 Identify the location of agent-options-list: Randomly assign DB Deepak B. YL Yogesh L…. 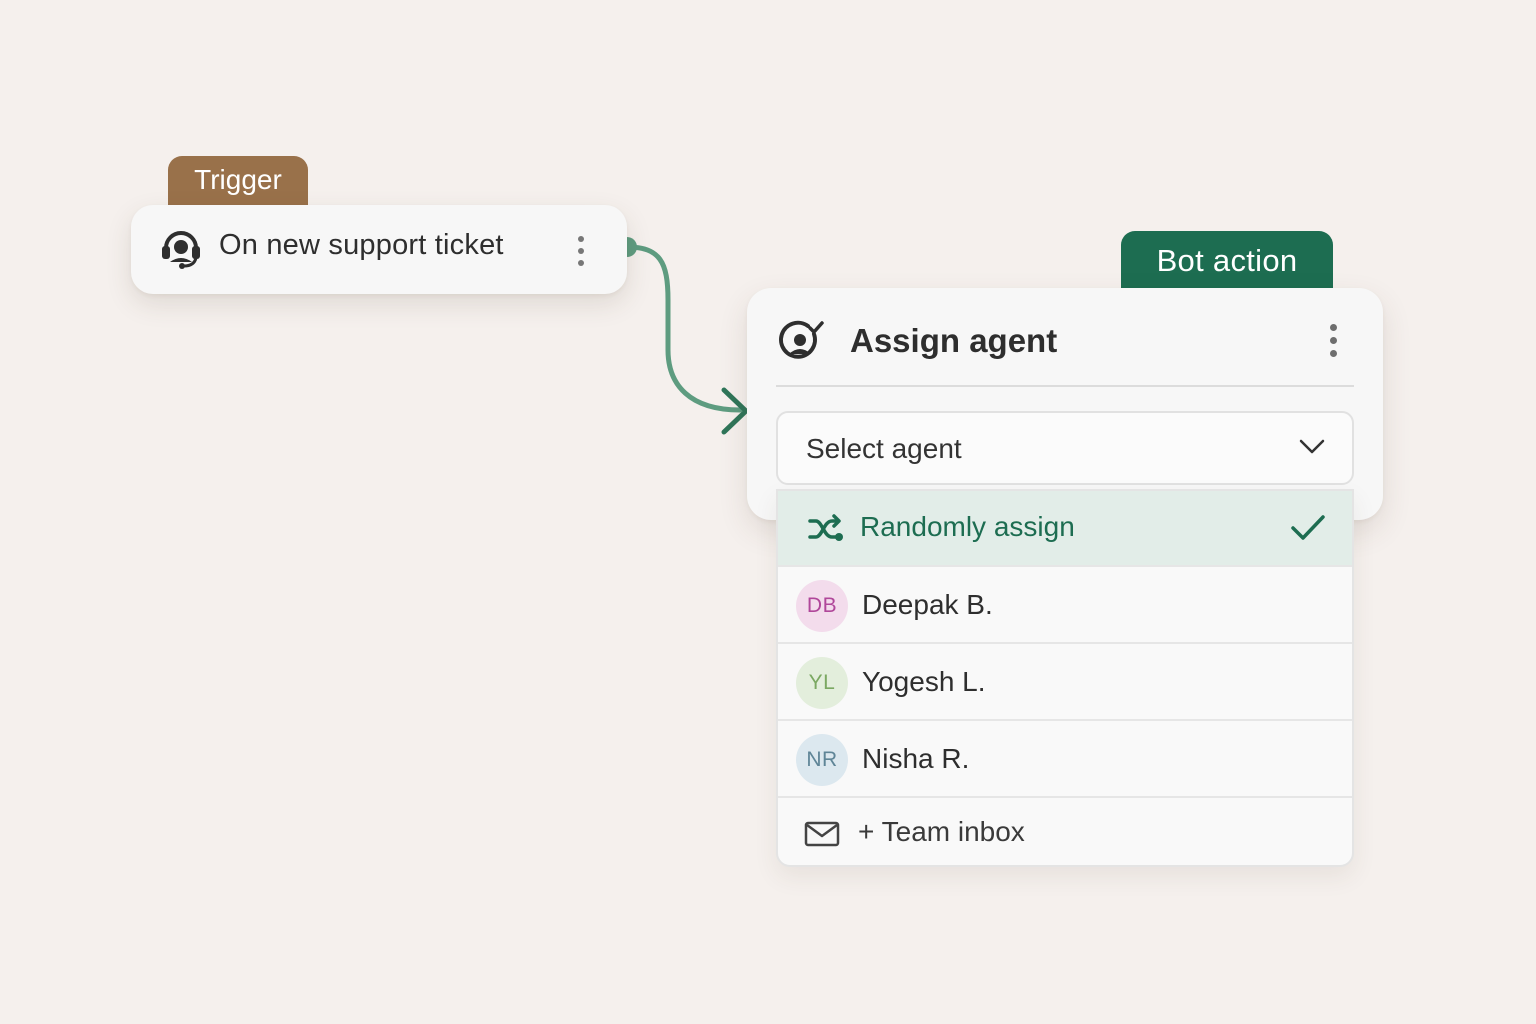
(1065, 678).